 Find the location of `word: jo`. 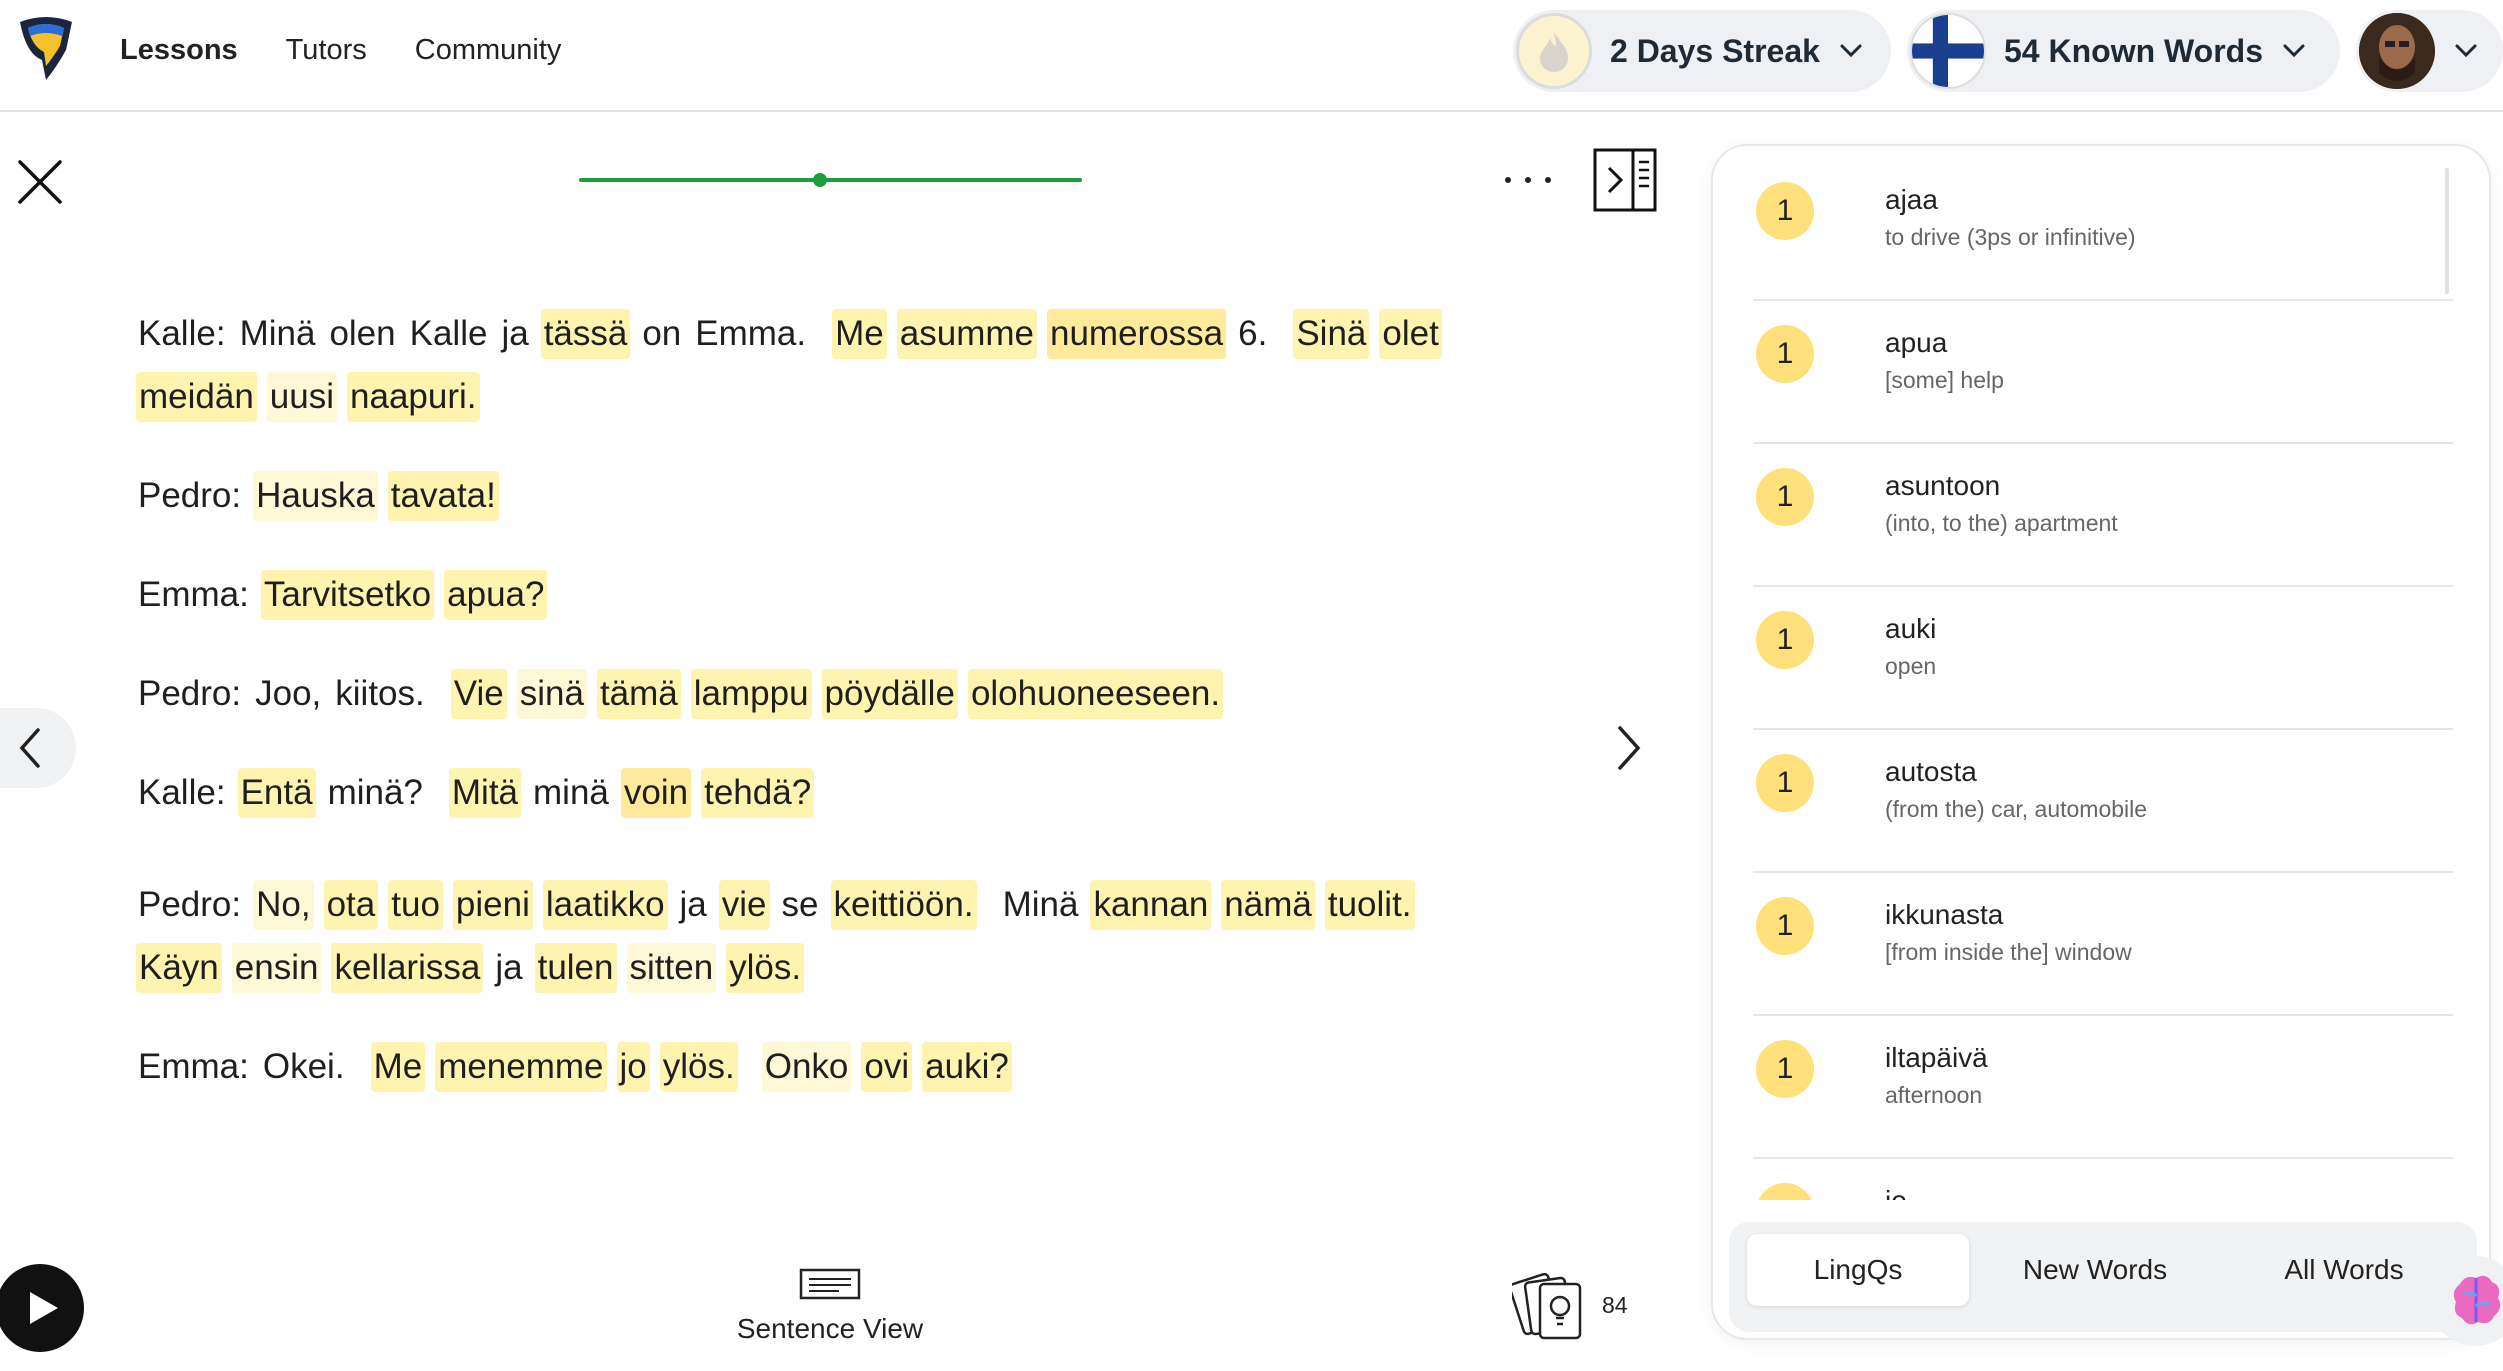

word: jo is located at coordinates (633, 1067).